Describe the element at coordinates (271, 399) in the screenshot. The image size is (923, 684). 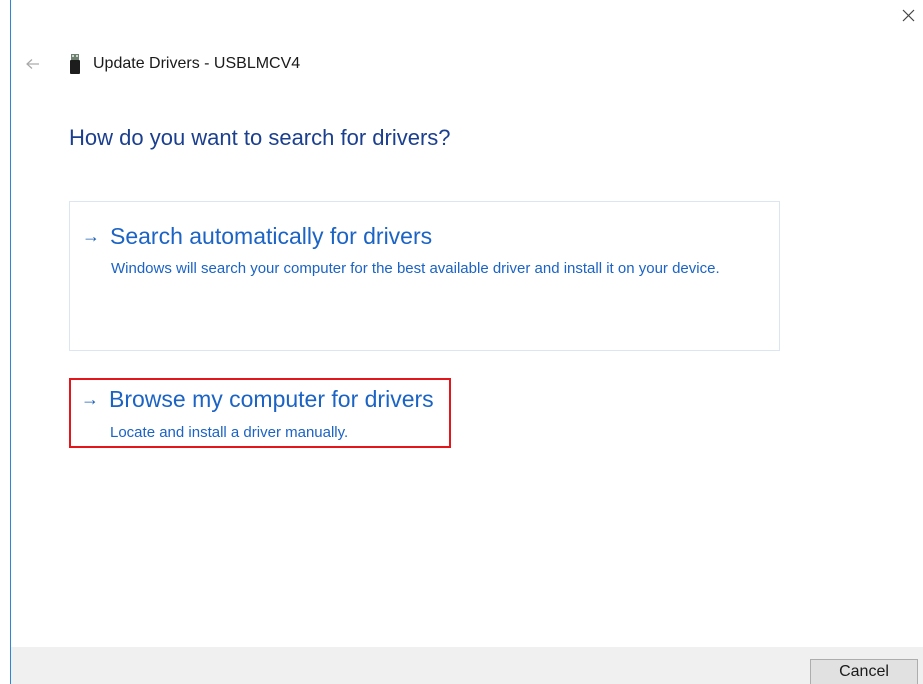
I see `option-title: Browse my computer for drivers` at that location.